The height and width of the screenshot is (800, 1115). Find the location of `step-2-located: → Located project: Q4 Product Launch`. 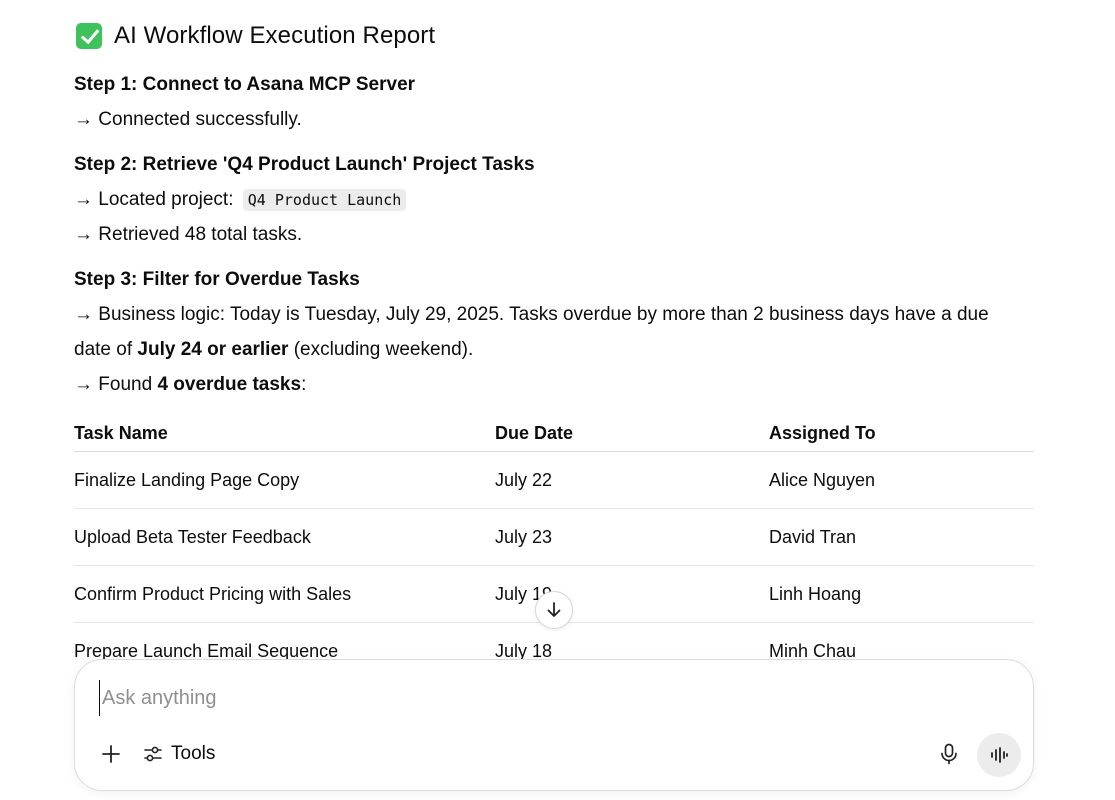

step-2-located: → Located project: Q4 Product Launch is located at coordinates (240, 200).